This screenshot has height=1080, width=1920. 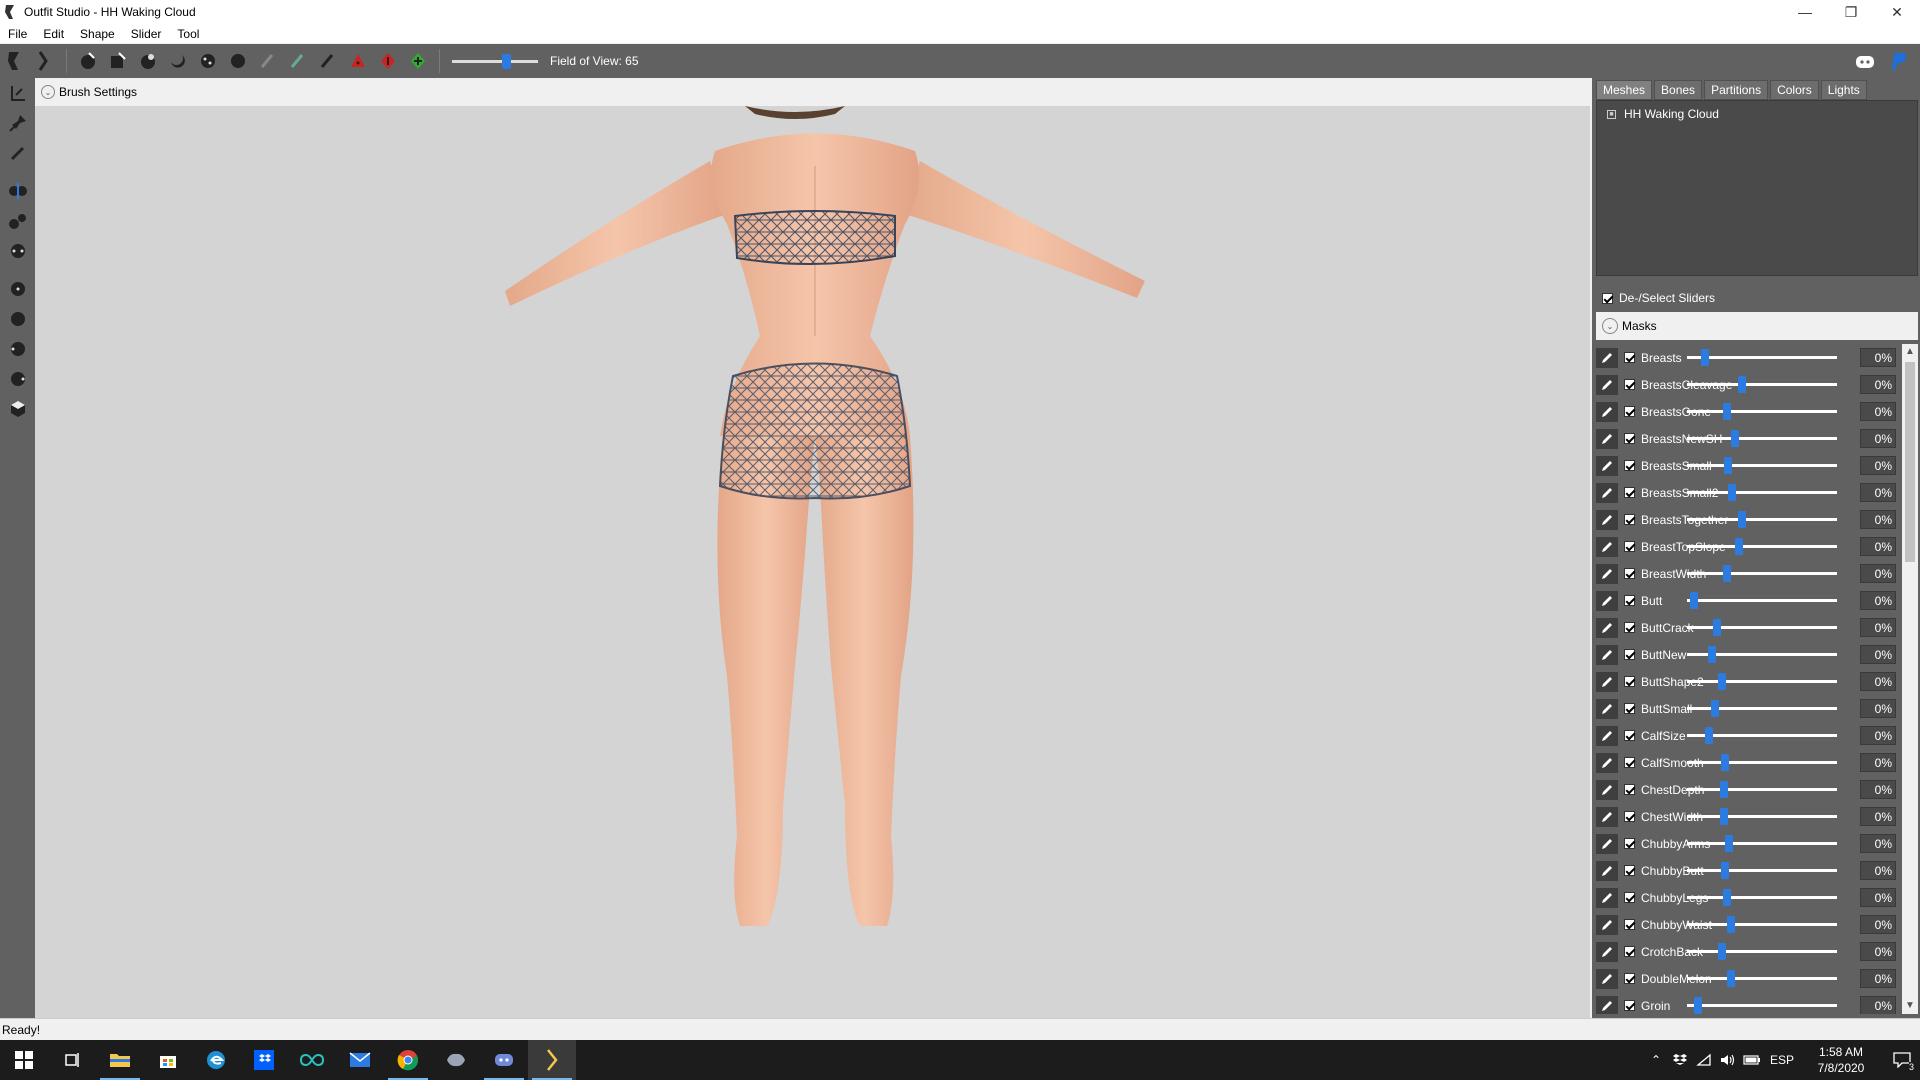 I want to click on alpha-brush-button, so click(x=328, y=61).